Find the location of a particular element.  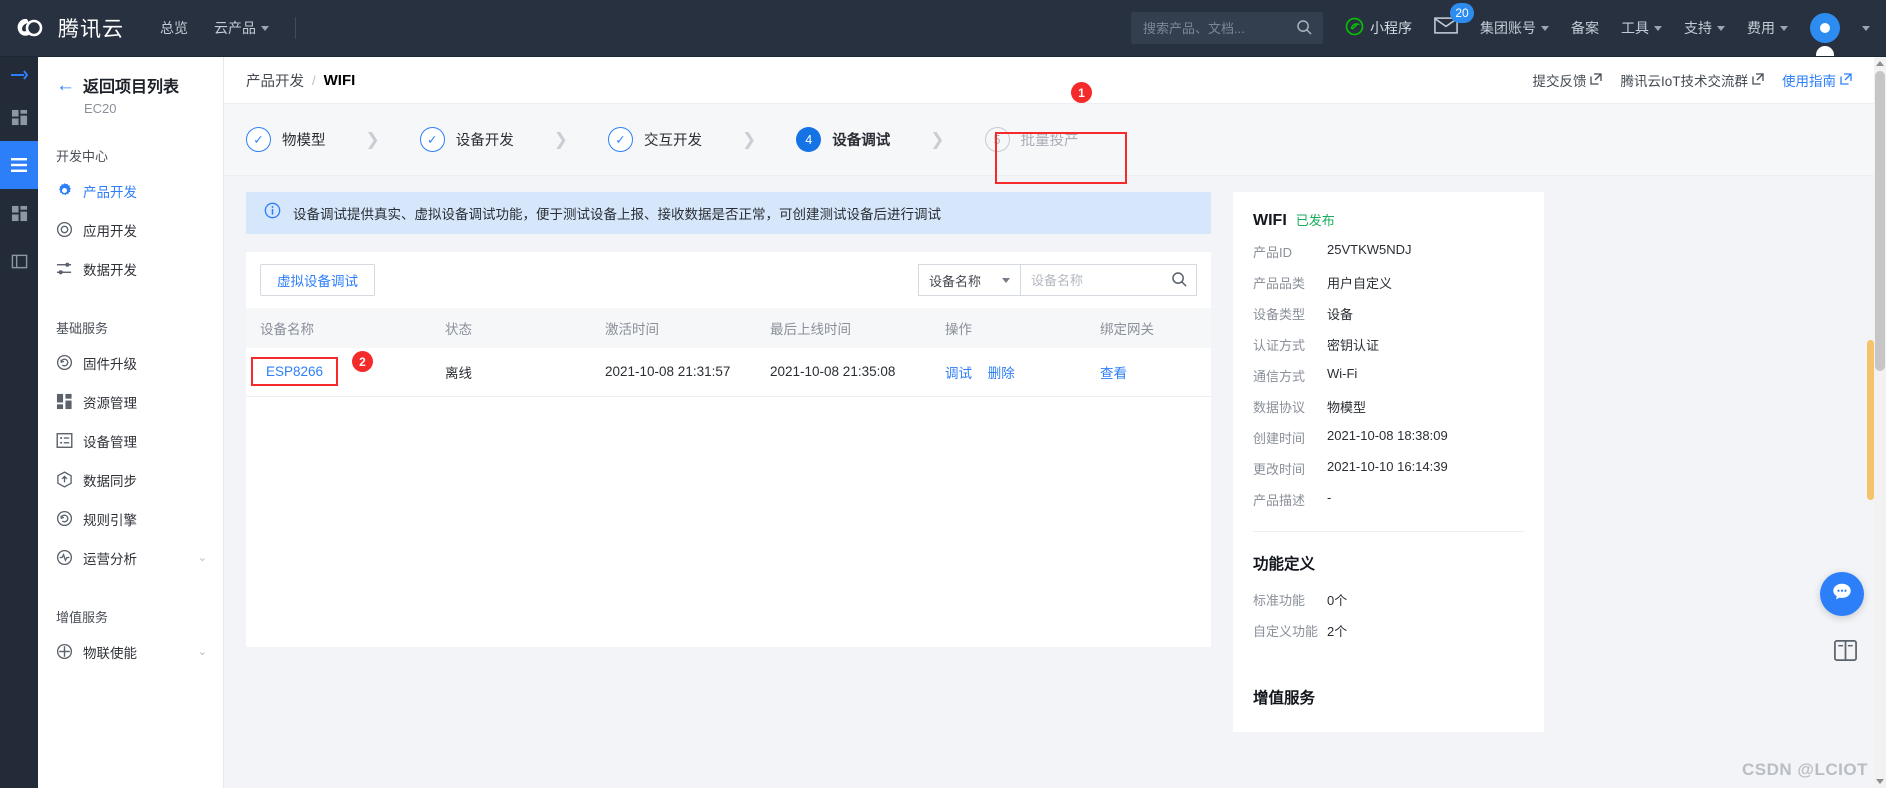

step-device-debug: 4 设备调试 is located at coordinates (843, 139).